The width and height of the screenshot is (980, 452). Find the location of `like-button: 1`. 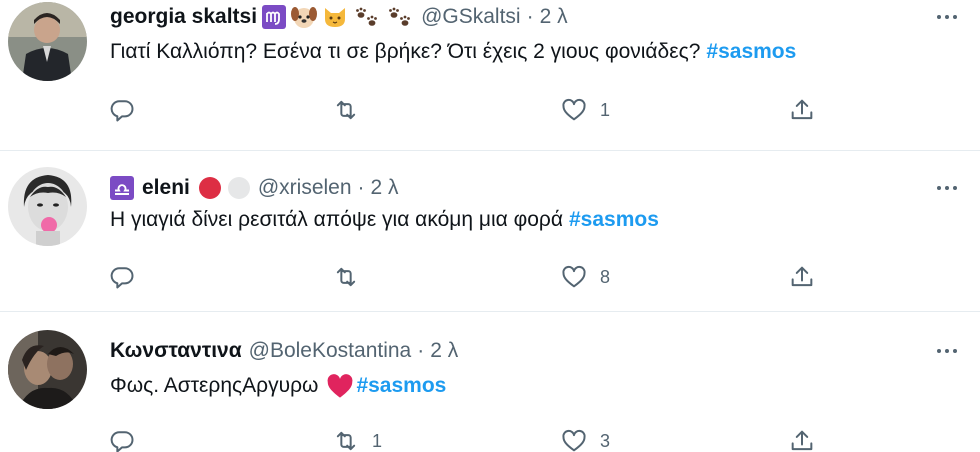

like-button: 1 is located at coordinates (585, 110).